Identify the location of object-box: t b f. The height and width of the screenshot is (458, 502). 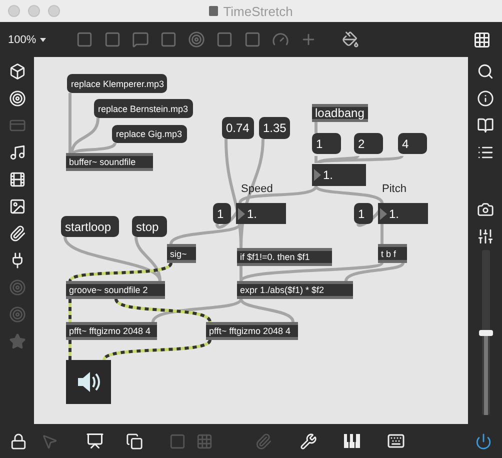
(392, 253).